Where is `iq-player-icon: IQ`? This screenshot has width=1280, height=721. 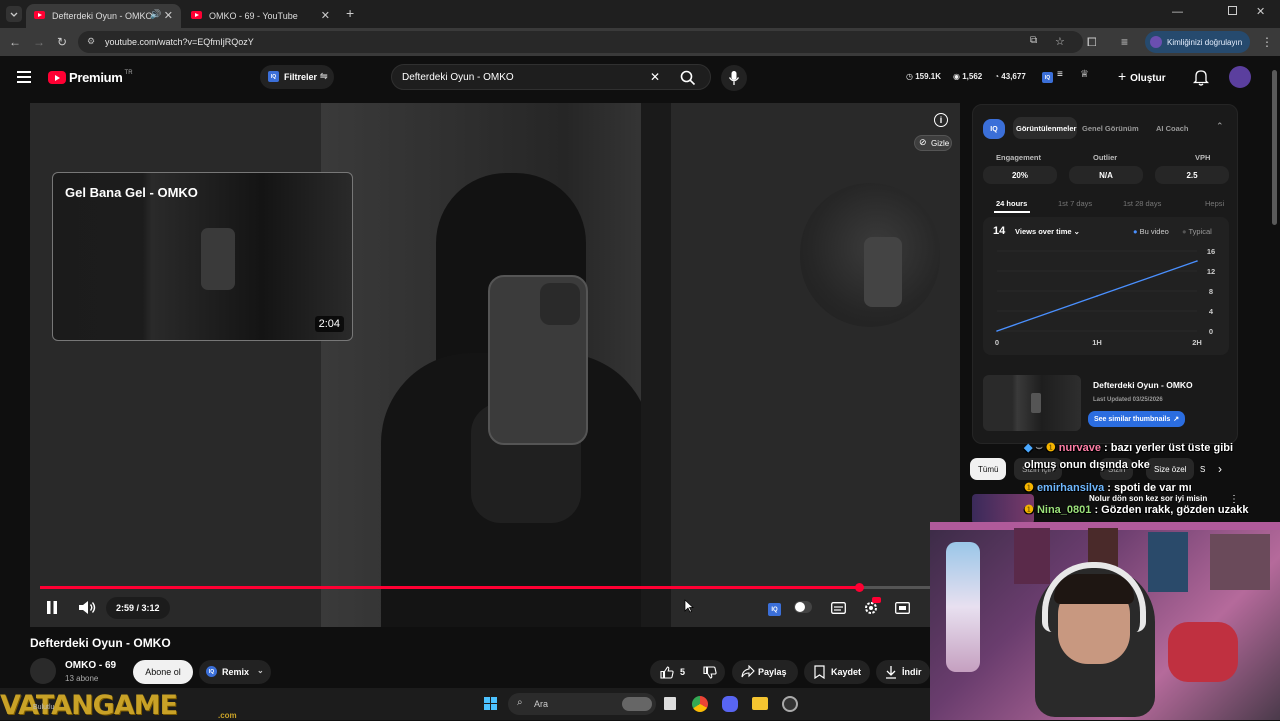 iq-player-icon: IQ is located at coordinates (774, 609).